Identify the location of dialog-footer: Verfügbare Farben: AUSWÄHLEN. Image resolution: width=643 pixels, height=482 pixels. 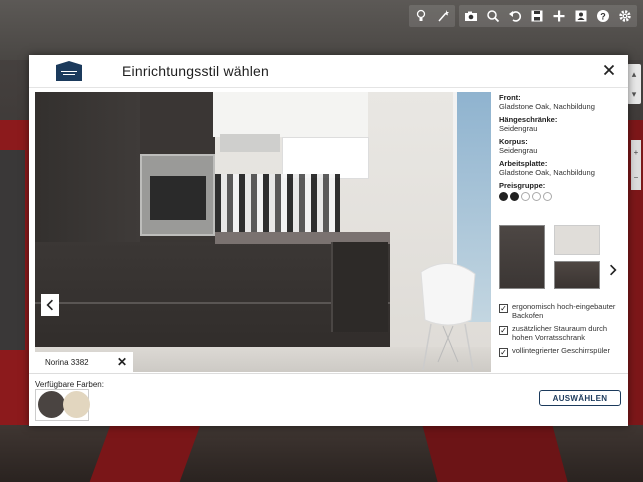
(328, 400).